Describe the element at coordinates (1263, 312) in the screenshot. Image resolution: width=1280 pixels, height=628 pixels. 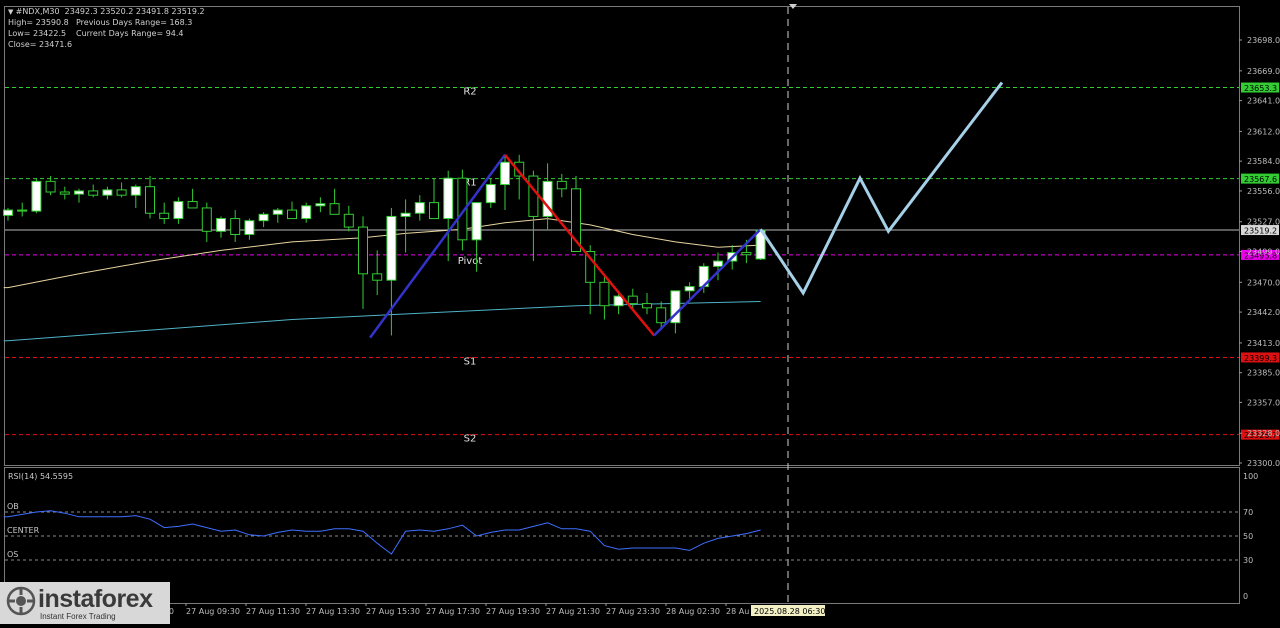
I see `price-tick-label: 23442.0` at that location.